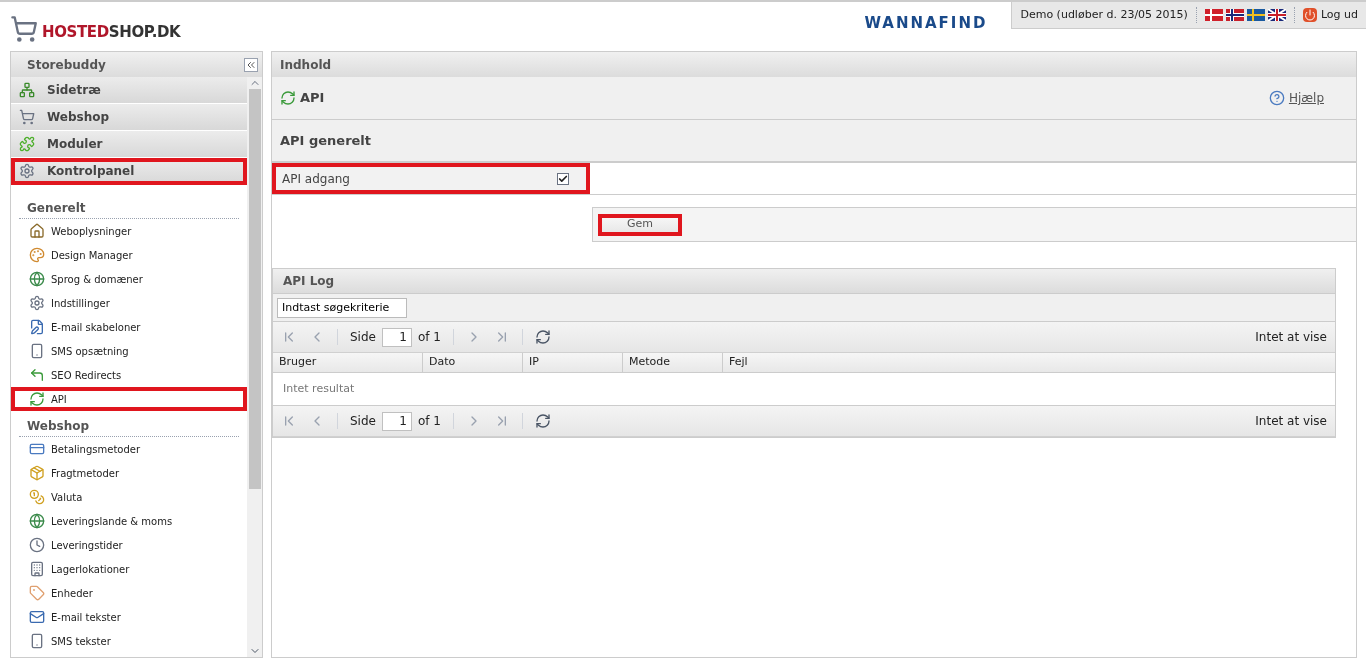 The height and width of the screenshot is (658, 1366). Describe the element at coordinates (37, 617) in the screenshot. I see `envelope-icon` at that location.